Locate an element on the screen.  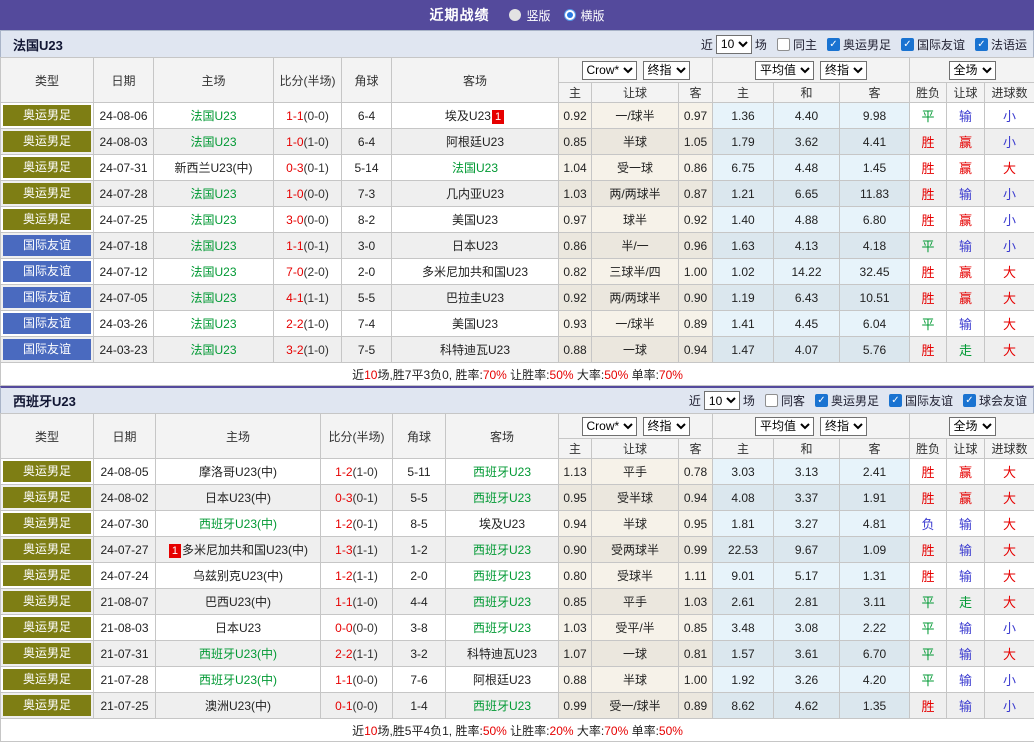
avg-away-odds: 32.45 is located at coordinates (875, 272).